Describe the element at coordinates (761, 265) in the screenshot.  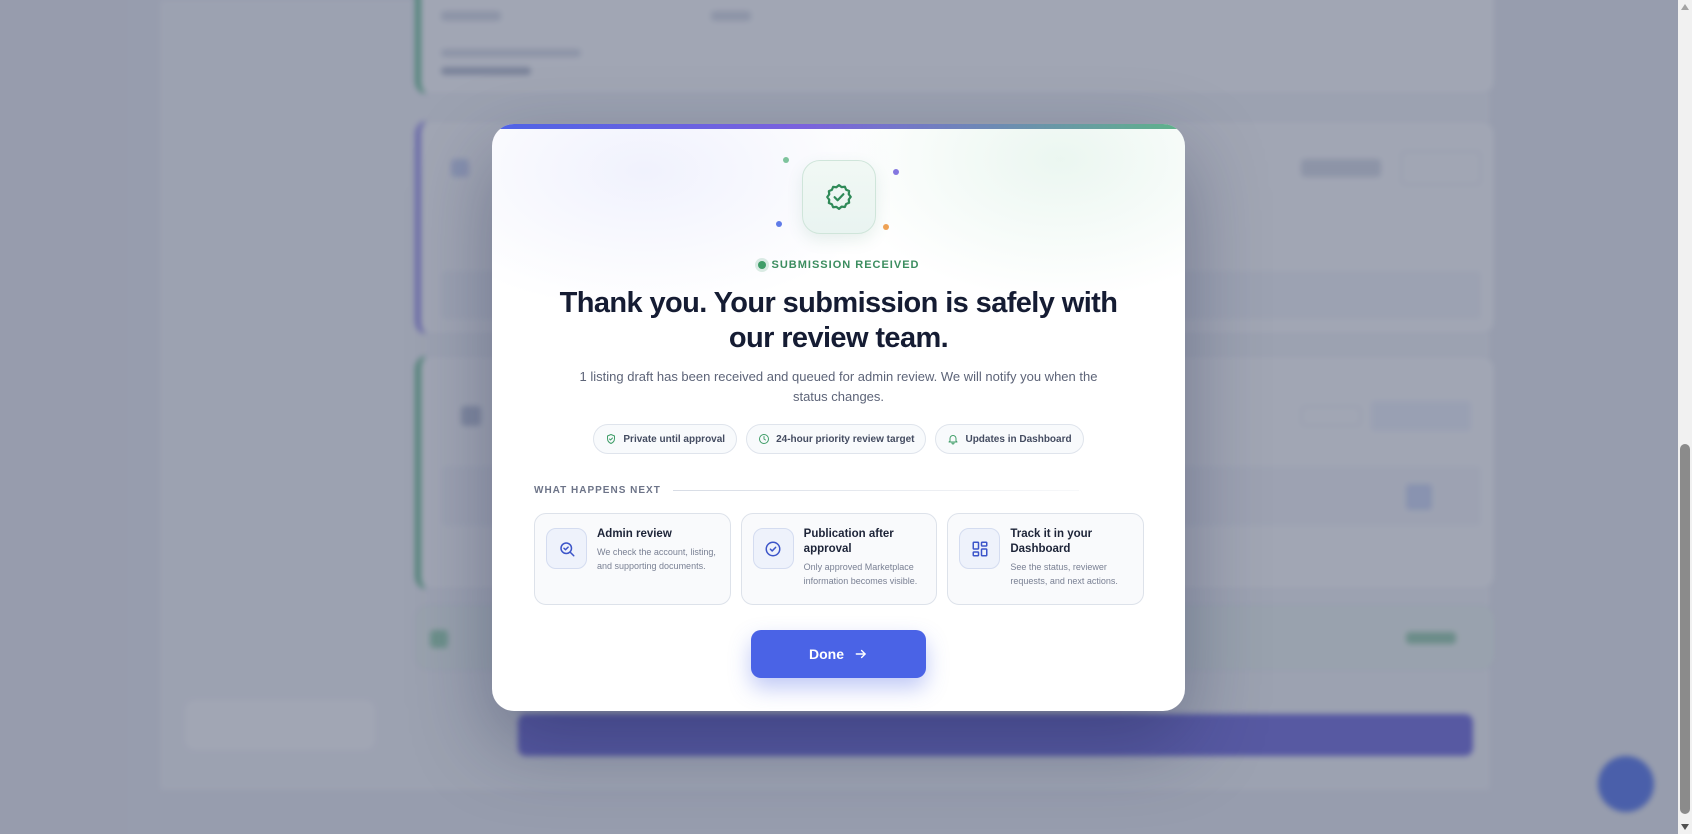
I see `status-dot` at that location.